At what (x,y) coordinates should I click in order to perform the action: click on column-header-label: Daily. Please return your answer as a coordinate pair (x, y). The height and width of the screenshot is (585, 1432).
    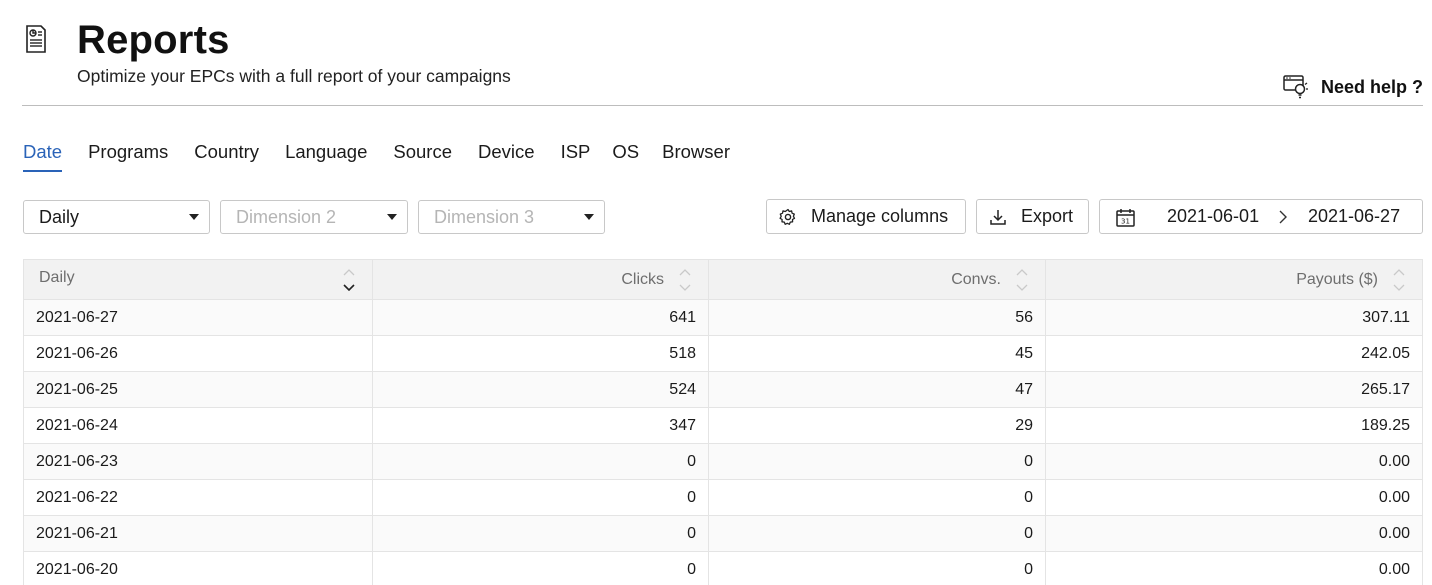
    Looking at the image, I should click on (57, 277).